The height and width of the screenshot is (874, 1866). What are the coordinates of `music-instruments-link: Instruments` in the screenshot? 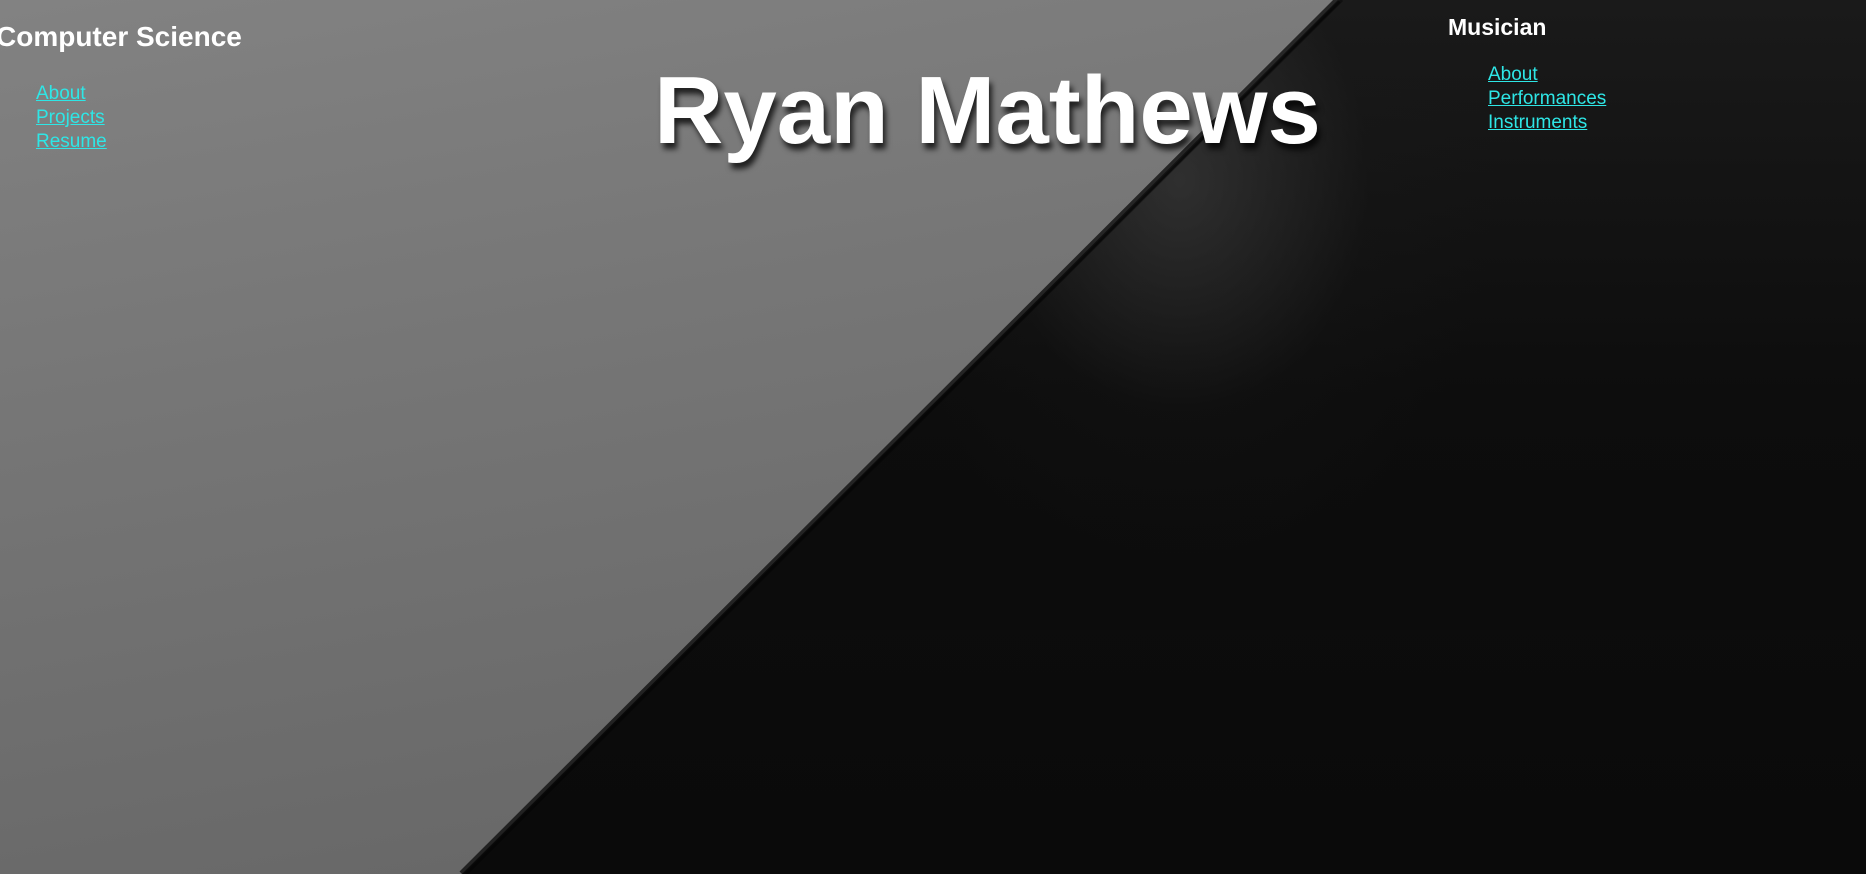 It's located at (1537, 122).